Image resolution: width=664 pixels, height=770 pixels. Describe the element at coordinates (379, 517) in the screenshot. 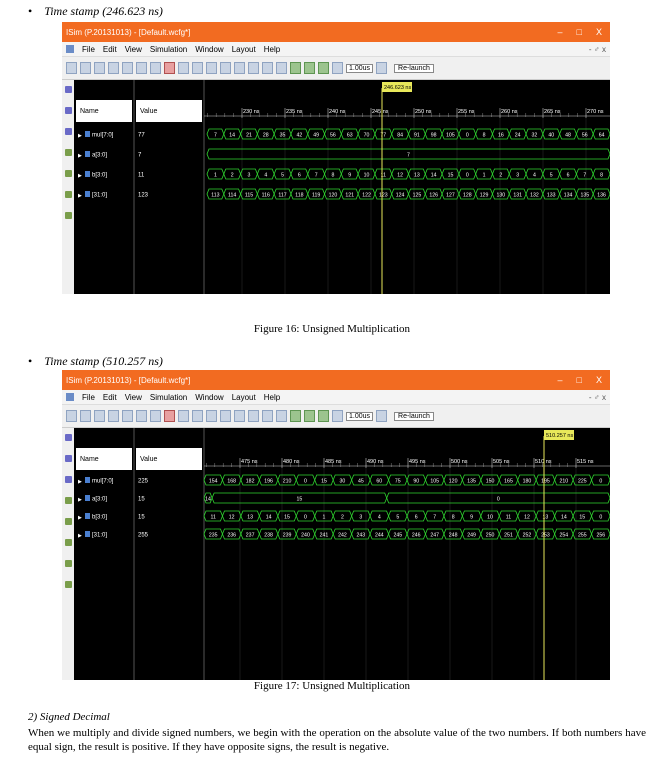

I see `bus-value: 4` at that location.